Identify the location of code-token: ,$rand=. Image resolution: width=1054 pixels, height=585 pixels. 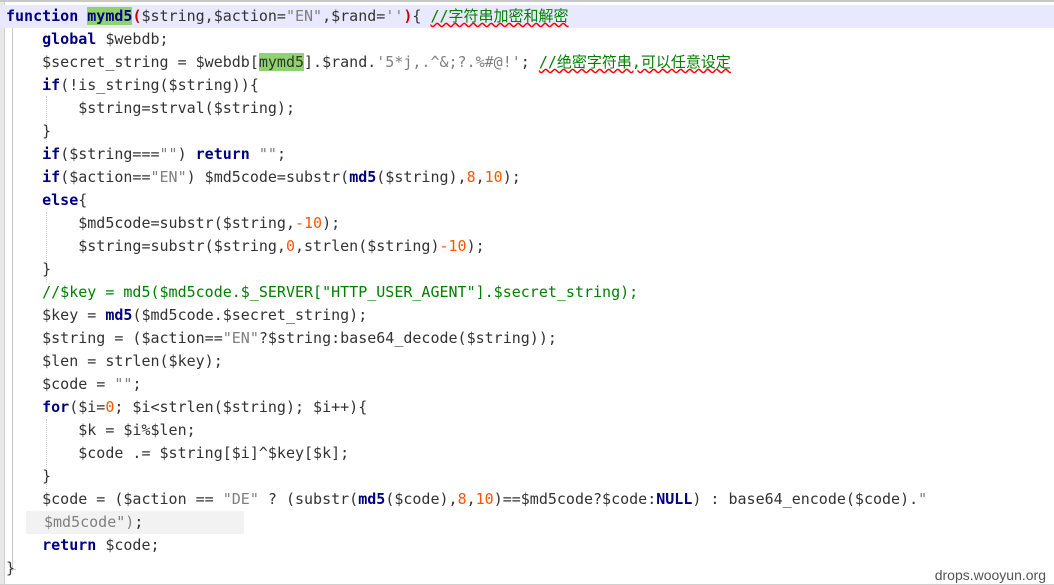
(354, 16).